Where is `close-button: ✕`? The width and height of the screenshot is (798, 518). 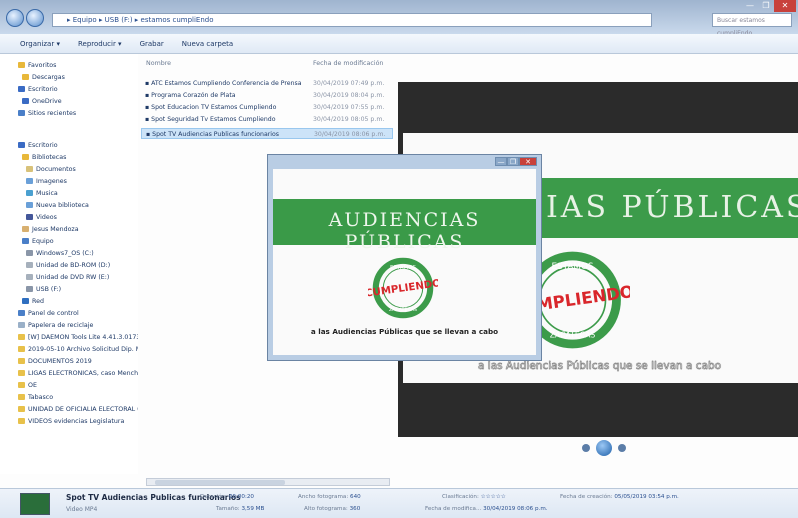 close-button: ✕ is located at coordinates (785, 6).